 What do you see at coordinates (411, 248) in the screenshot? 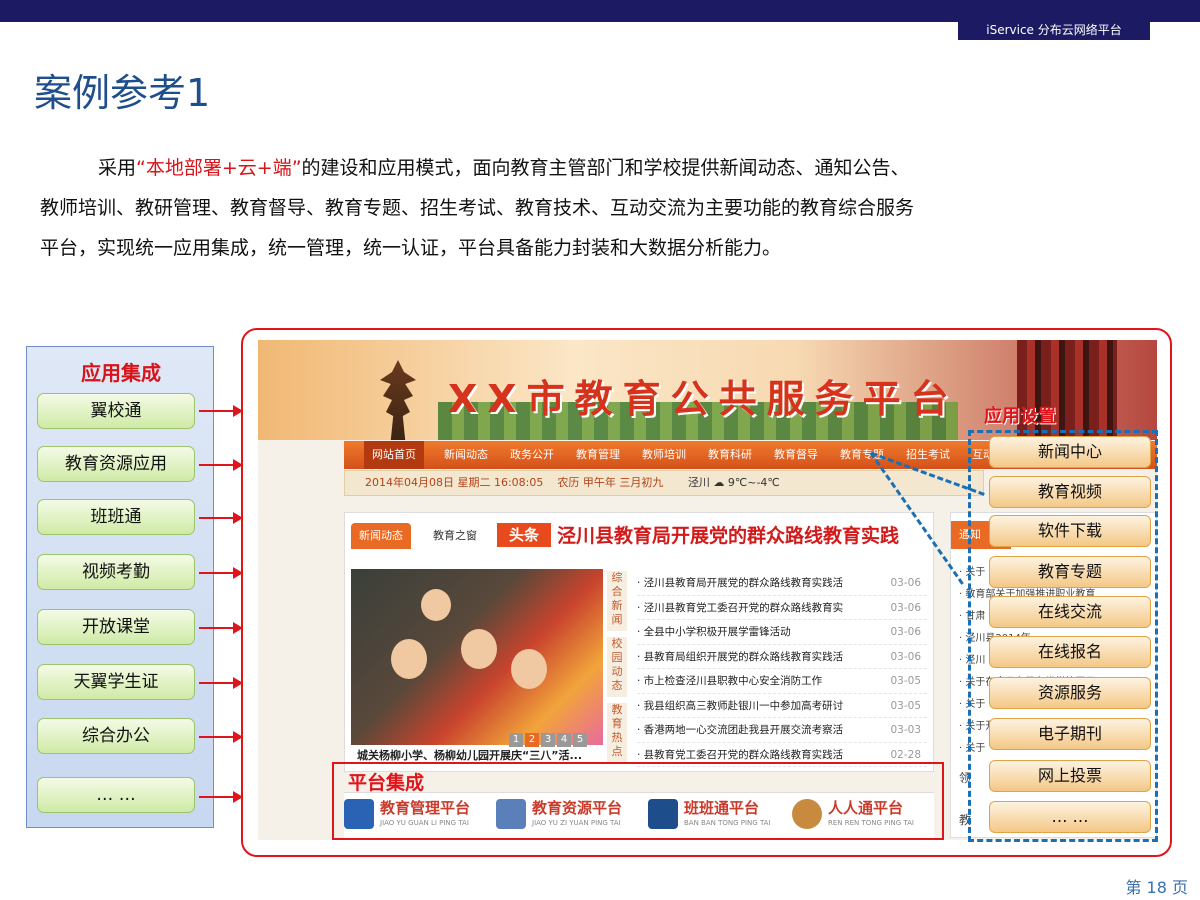
I see `intro-line3: 平台，实现统一应用集成，统一管理，统一认证，平台具备能力封装和大数据分析能力。` at bounding box center [411, 248].